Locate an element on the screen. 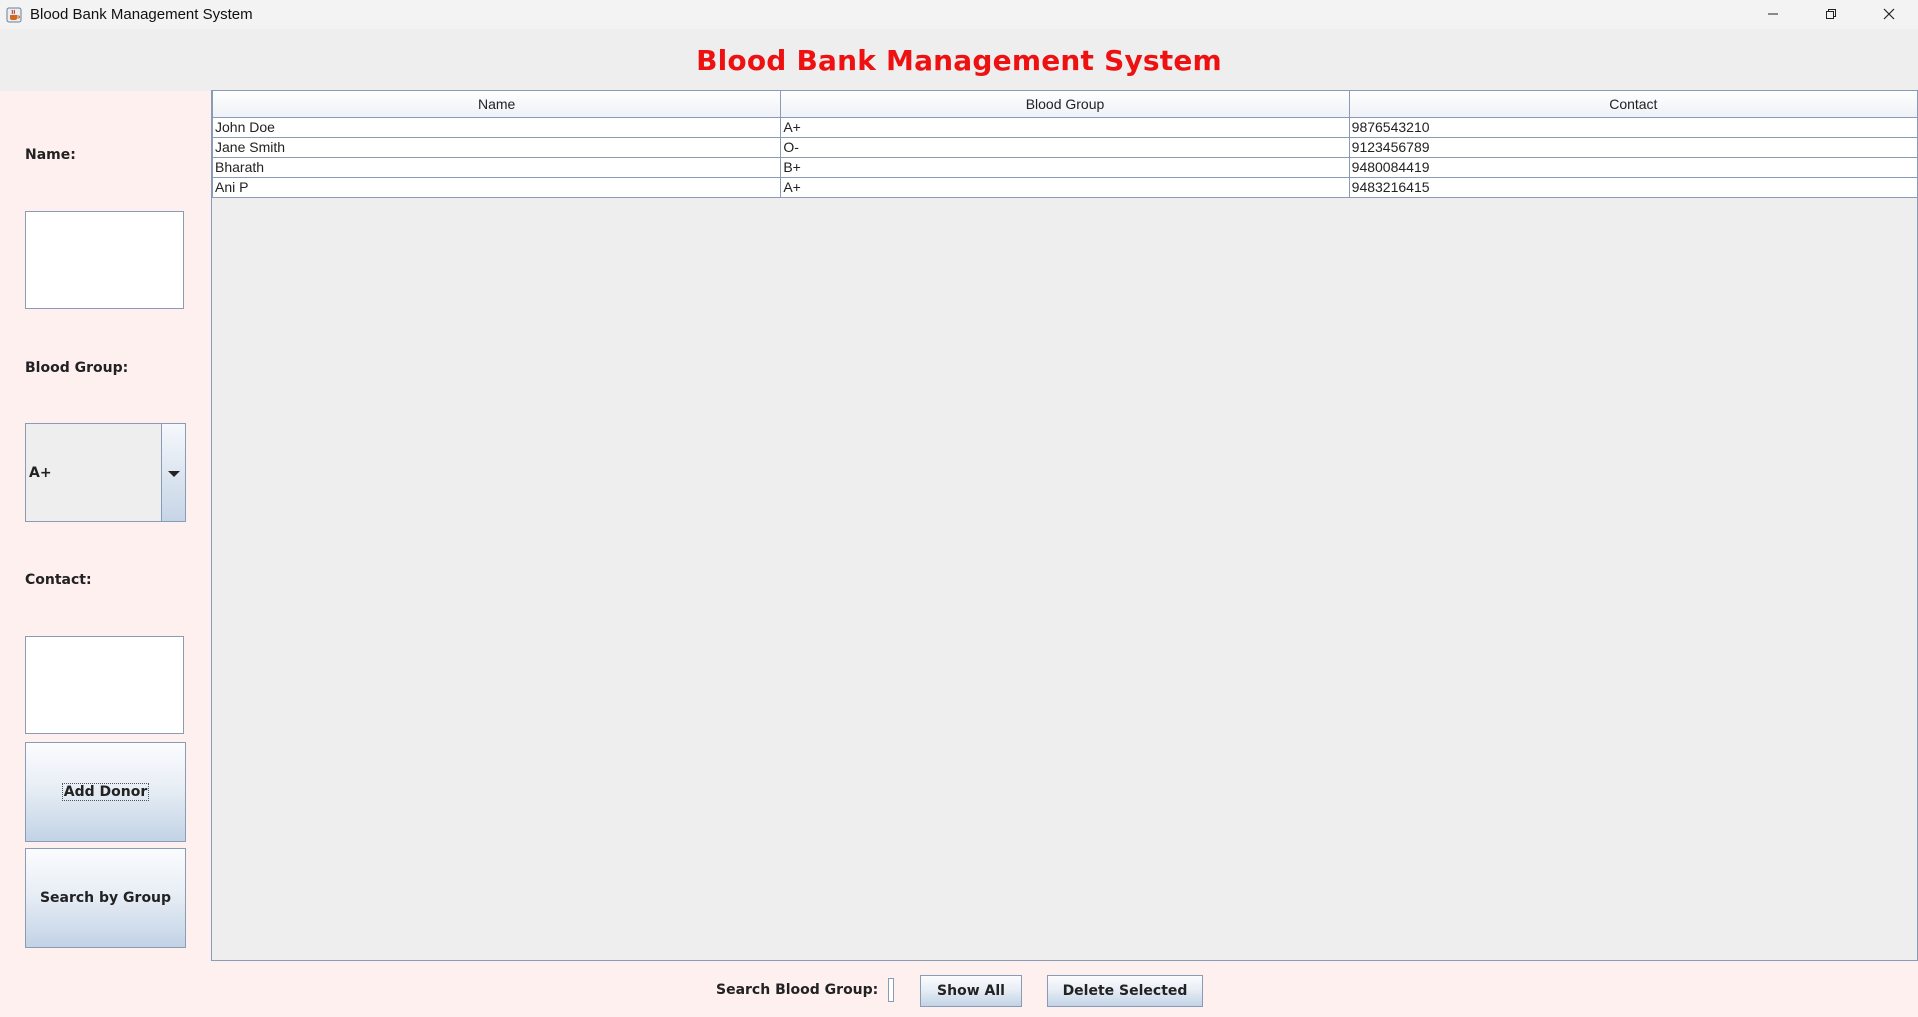 The width and height of the screenshot is (1918, 1017). cell-contact: 9480084419 is located at coordinates (1633, 167).